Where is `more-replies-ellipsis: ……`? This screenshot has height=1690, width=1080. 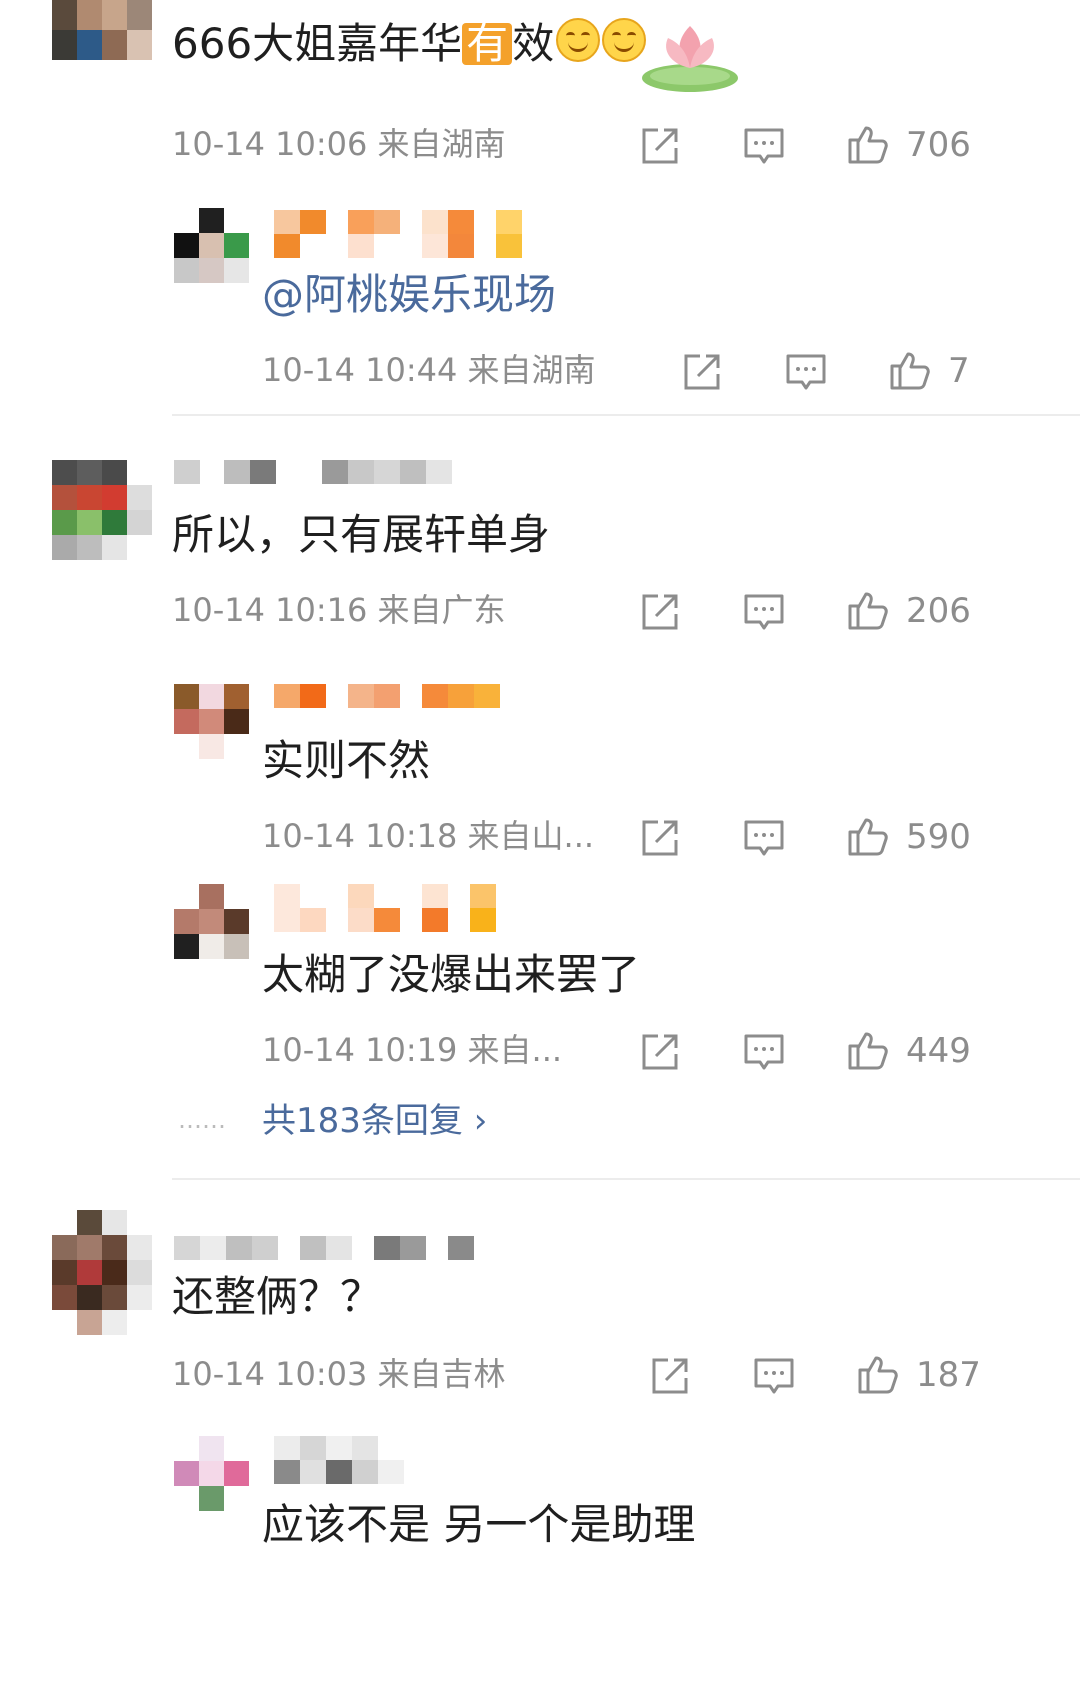 more-replies-ellipsis: …… is located at coordinates (202, 1120).